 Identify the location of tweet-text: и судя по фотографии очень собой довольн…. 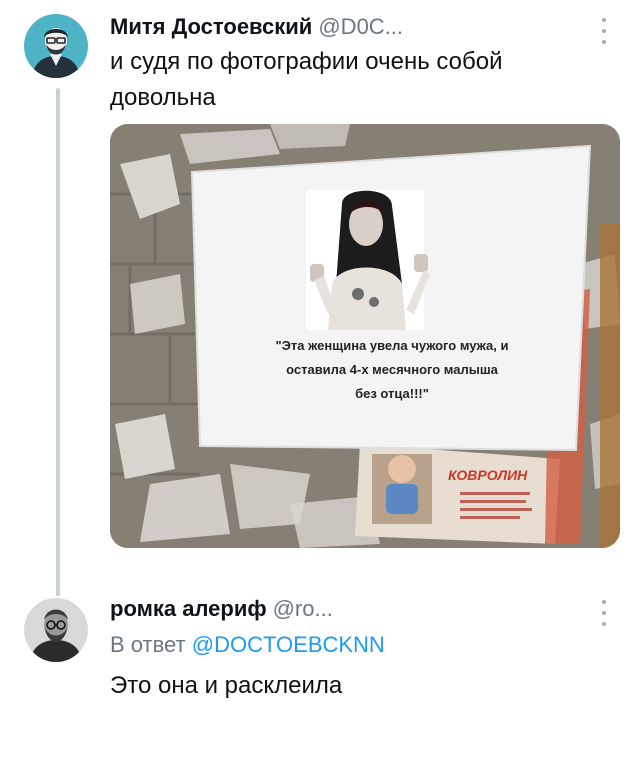
(306, 80).